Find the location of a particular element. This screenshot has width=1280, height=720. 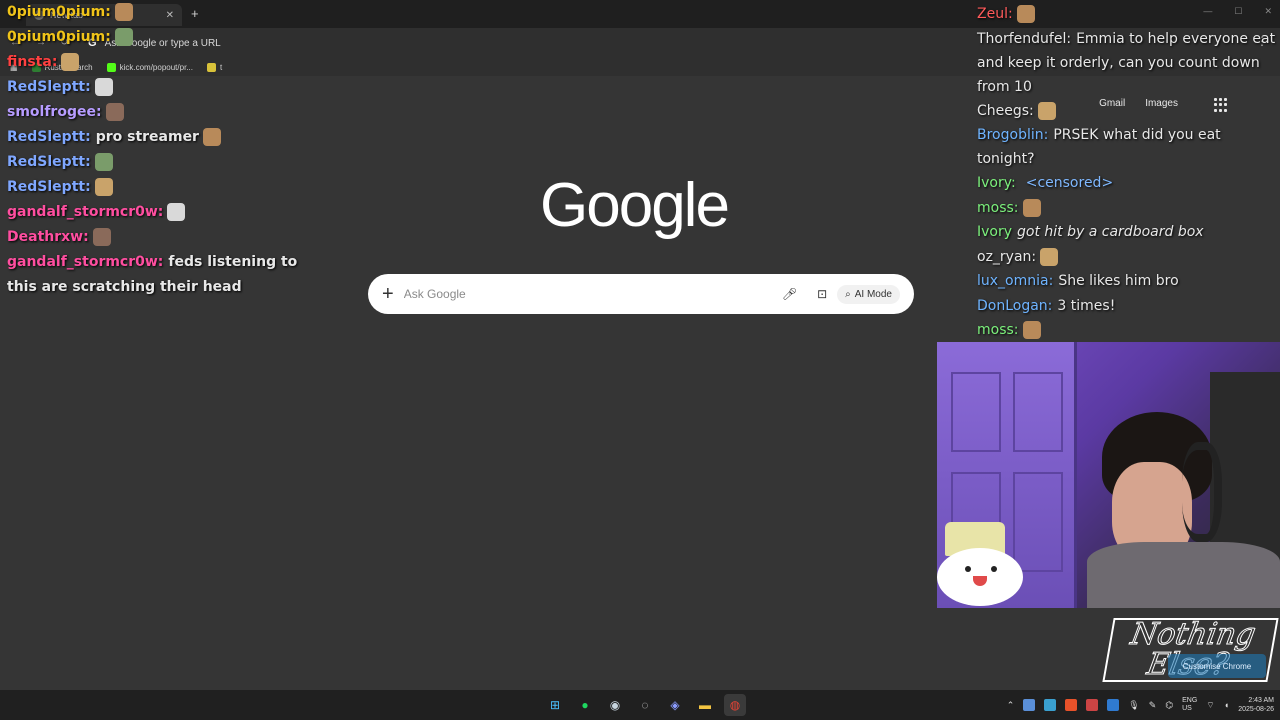

headphones is located at coordinates (1202, 492).